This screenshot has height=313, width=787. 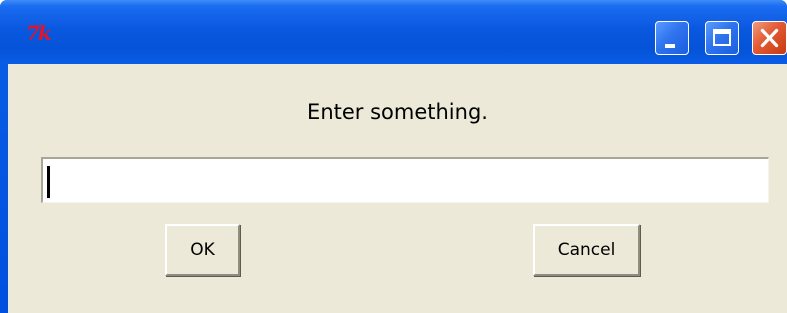 What do you see at coordinates (48, 182) in the screenshot?
I see `text-caret` at bounding box center [48, 182].